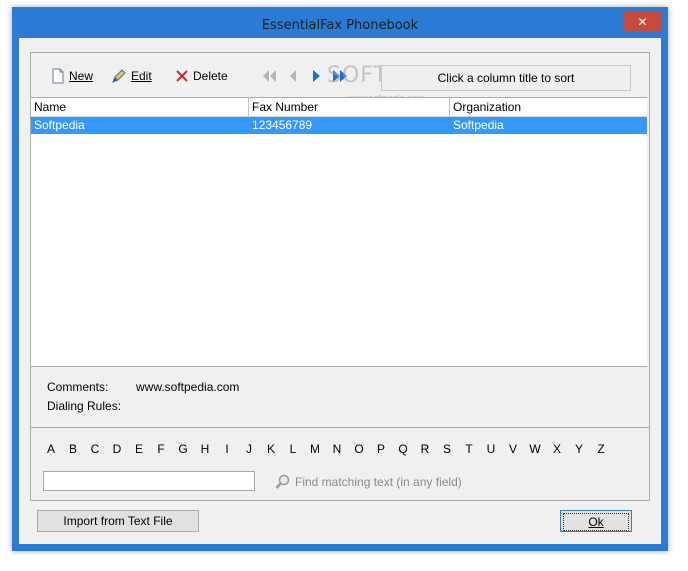  Describe the element at coordinates (293, 76) in the screenshot. I see `previous-record-icon` at that location.